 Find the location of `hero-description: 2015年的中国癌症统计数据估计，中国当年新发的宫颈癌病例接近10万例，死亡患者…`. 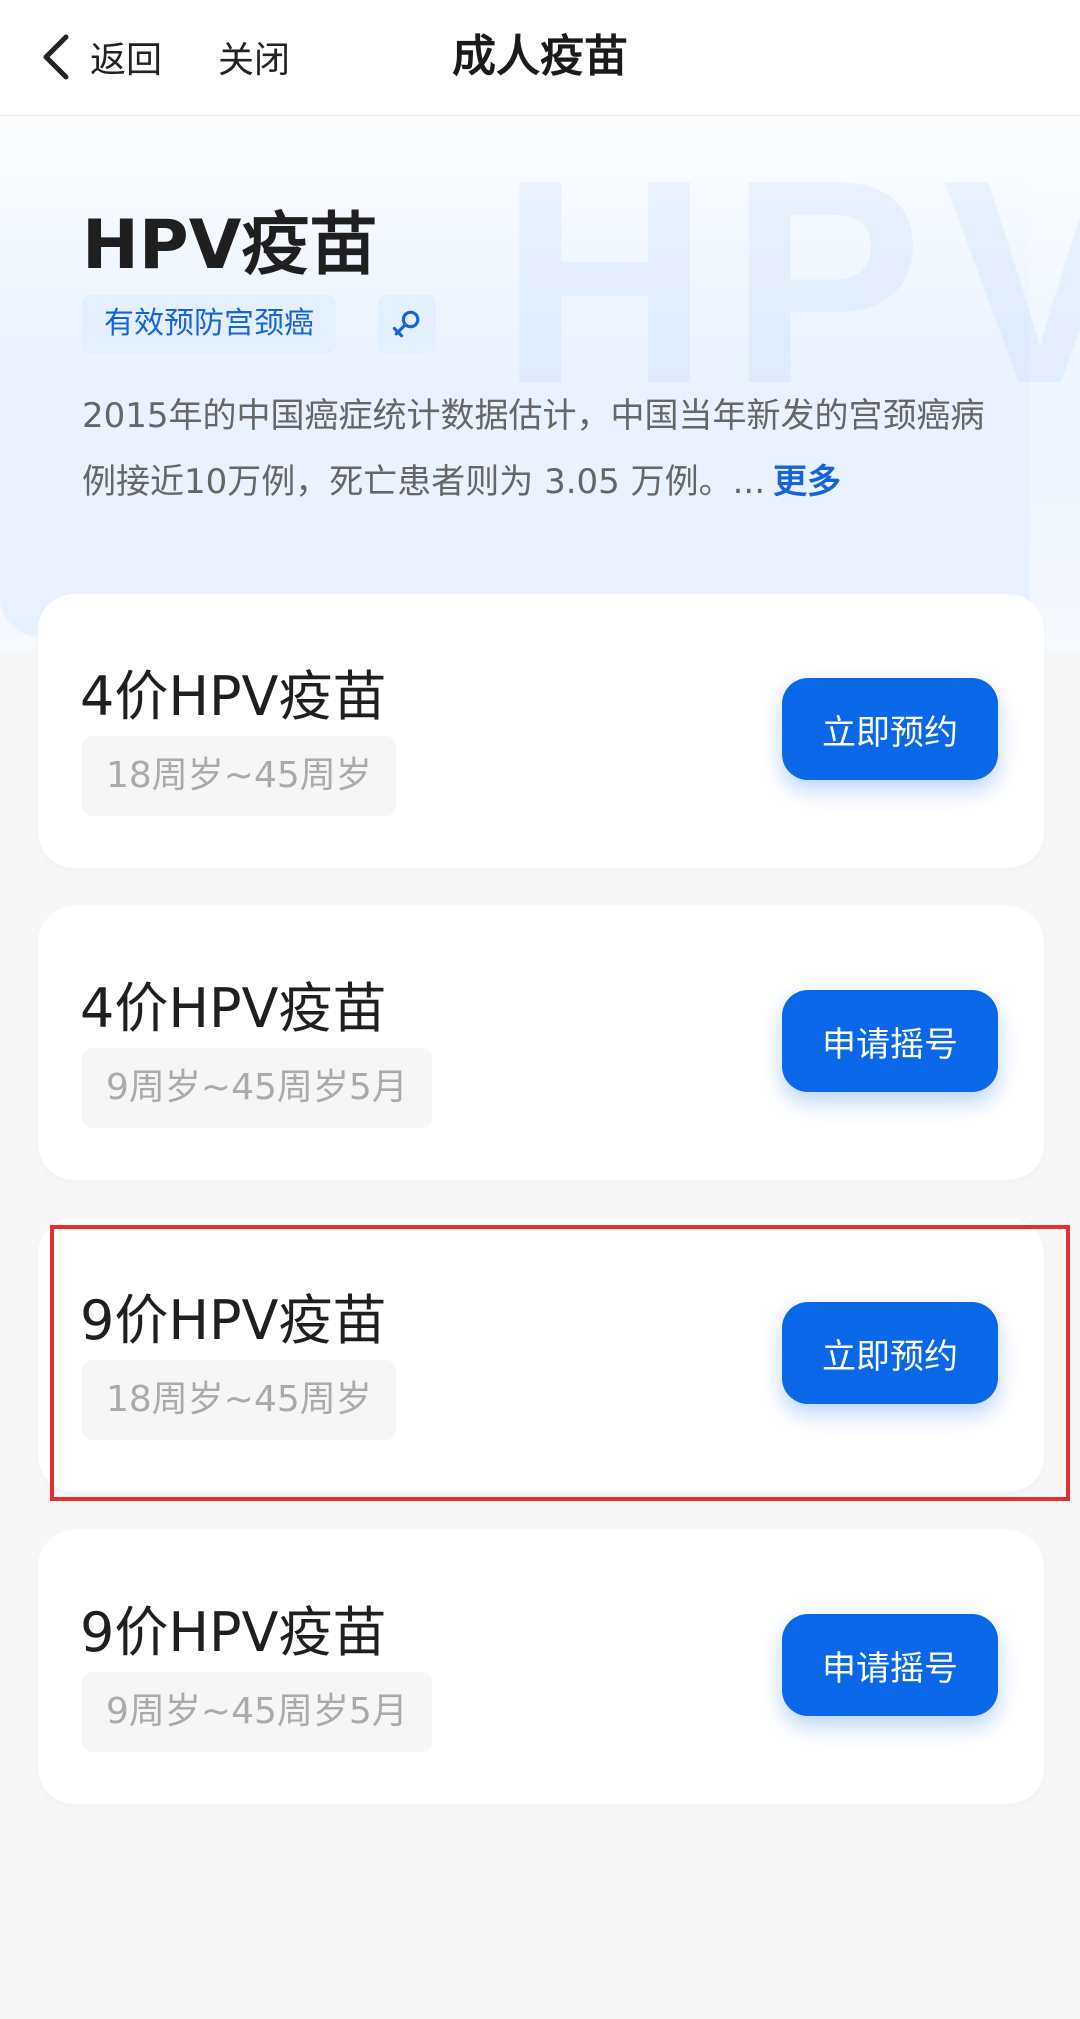

hero-description: 2015年的中国癌症统计数据估计，中国当年新发的宫颈癌病例接近10万例，死亡患者… is located at coordinates (542, 449).